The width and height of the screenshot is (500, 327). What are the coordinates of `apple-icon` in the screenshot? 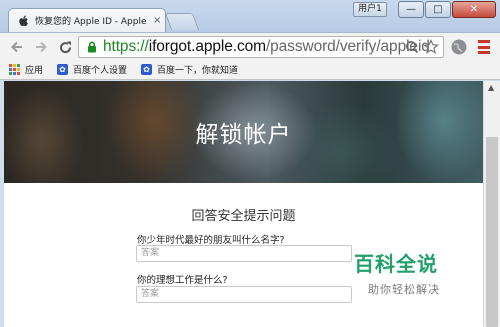 It's located at (23, 21).